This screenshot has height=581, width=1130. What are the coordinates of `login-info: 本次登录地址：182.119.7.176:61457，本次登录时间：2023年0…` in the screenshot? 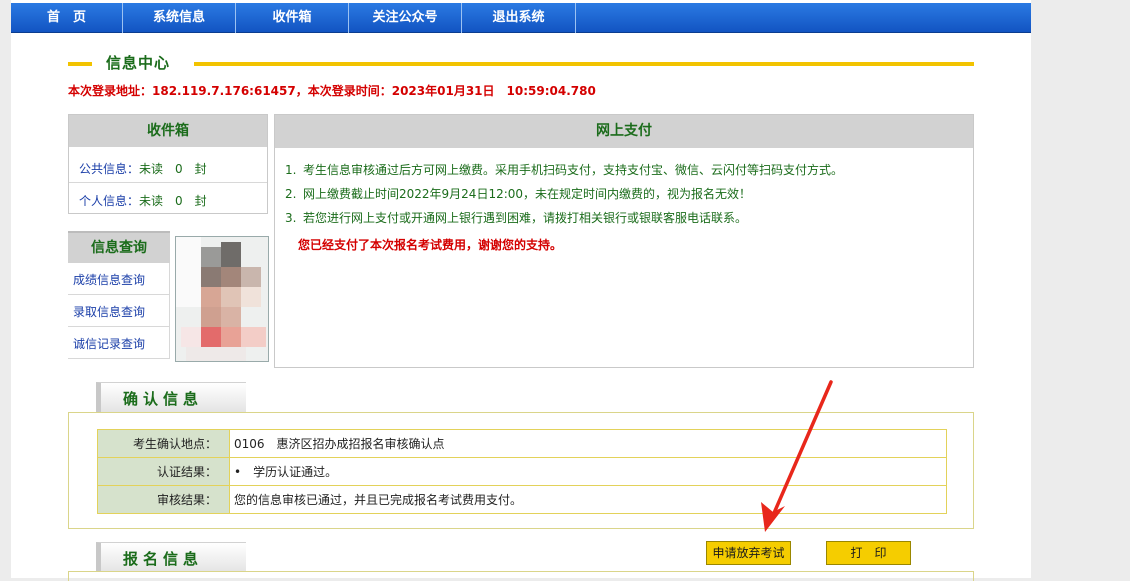 It's located at (332, 91).